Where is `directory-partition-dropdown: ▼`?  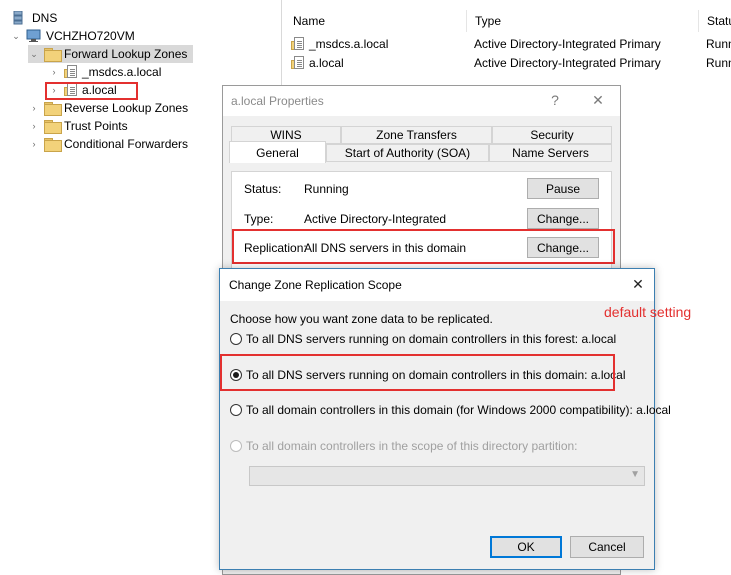 directory-partition-dropdown: ▼ is located at coordinates (447, 476).